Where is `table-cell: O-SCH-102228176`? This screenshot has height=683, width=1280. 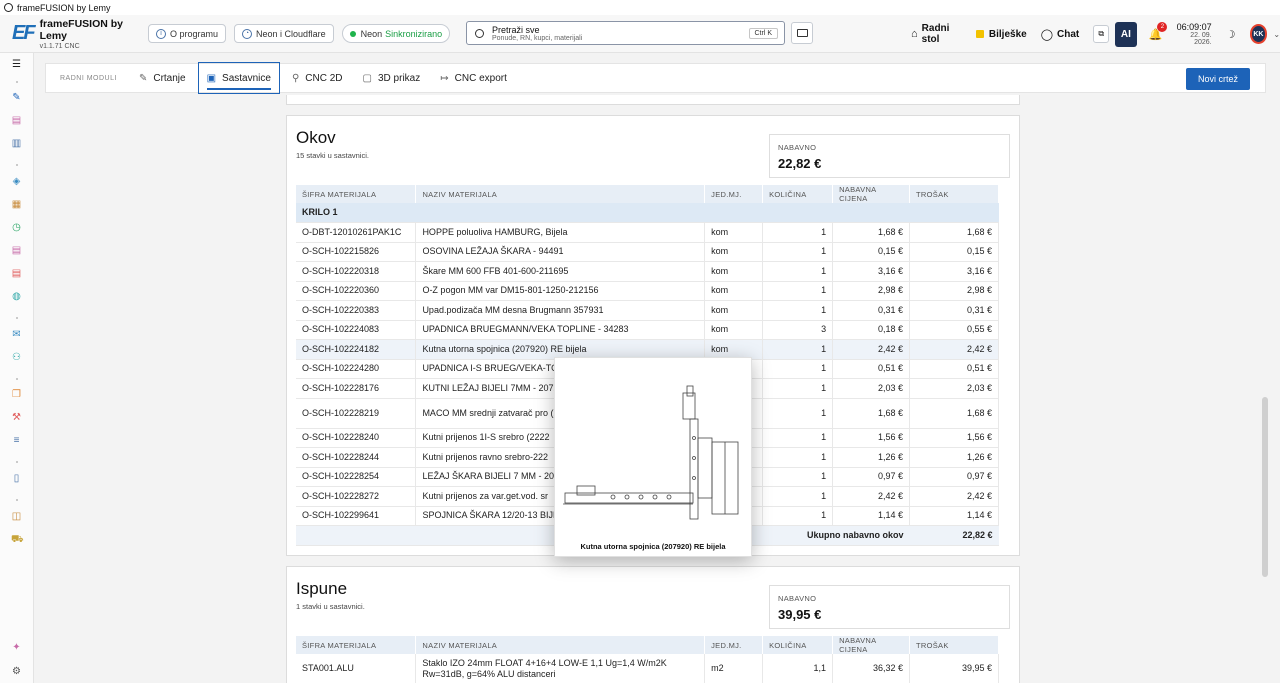
table-cell: O-SCH-102228176 is located at coordinates (356, 388).